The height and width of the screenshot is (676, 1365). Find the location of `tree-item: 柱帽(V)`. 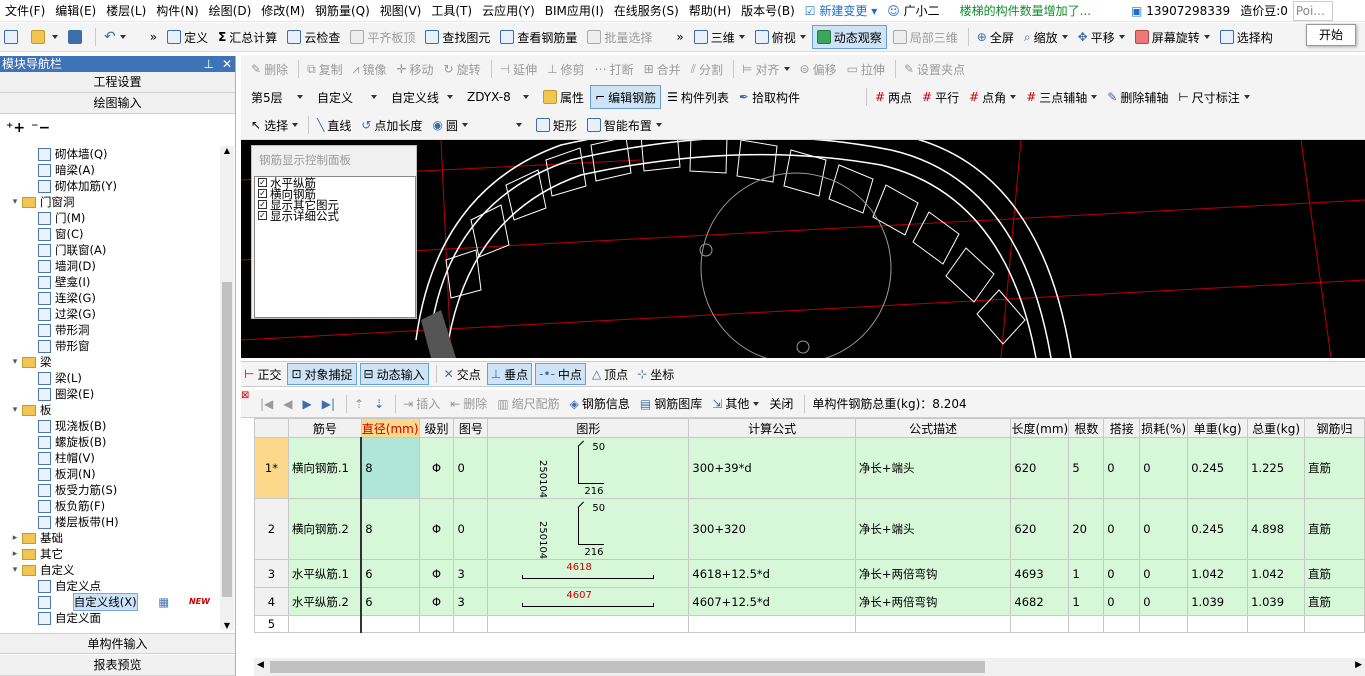

tree-item: 柱帽(V) is located at coordinates (110, 458).